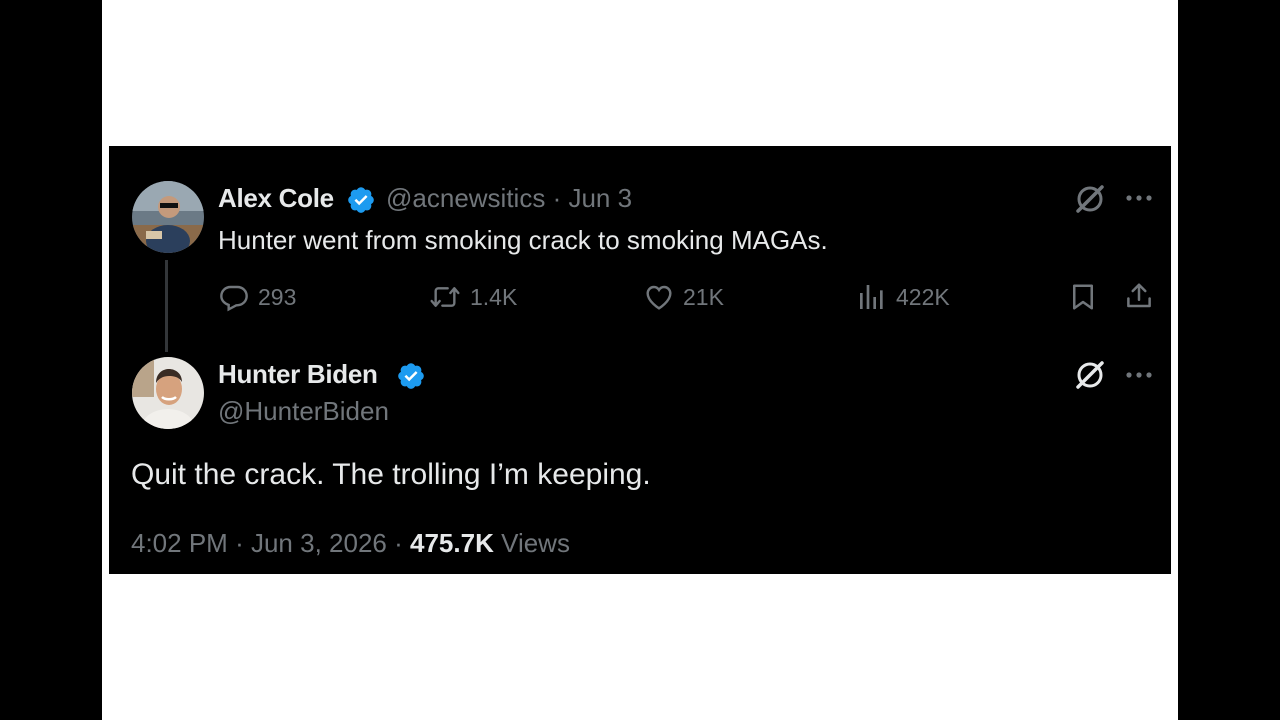 This screenshot has height=720, width=1280. Describe the element at coordinates (535, 543) in the screenshot. I see `tweet-views-label: Views` at that location.